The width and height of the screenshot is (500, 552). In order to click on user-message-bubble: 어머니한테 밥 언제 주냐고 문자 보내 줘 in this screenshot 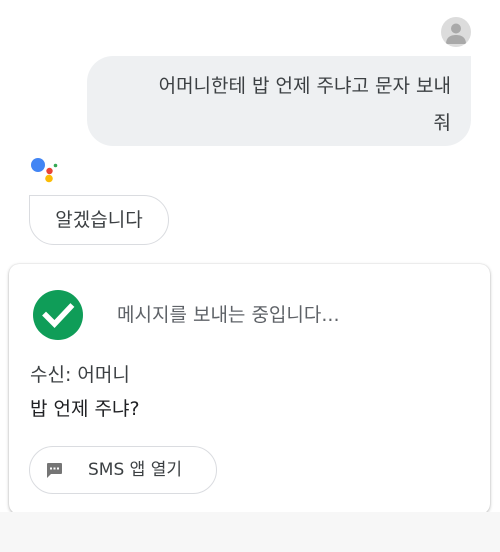, I will do `click(279, 101)`.